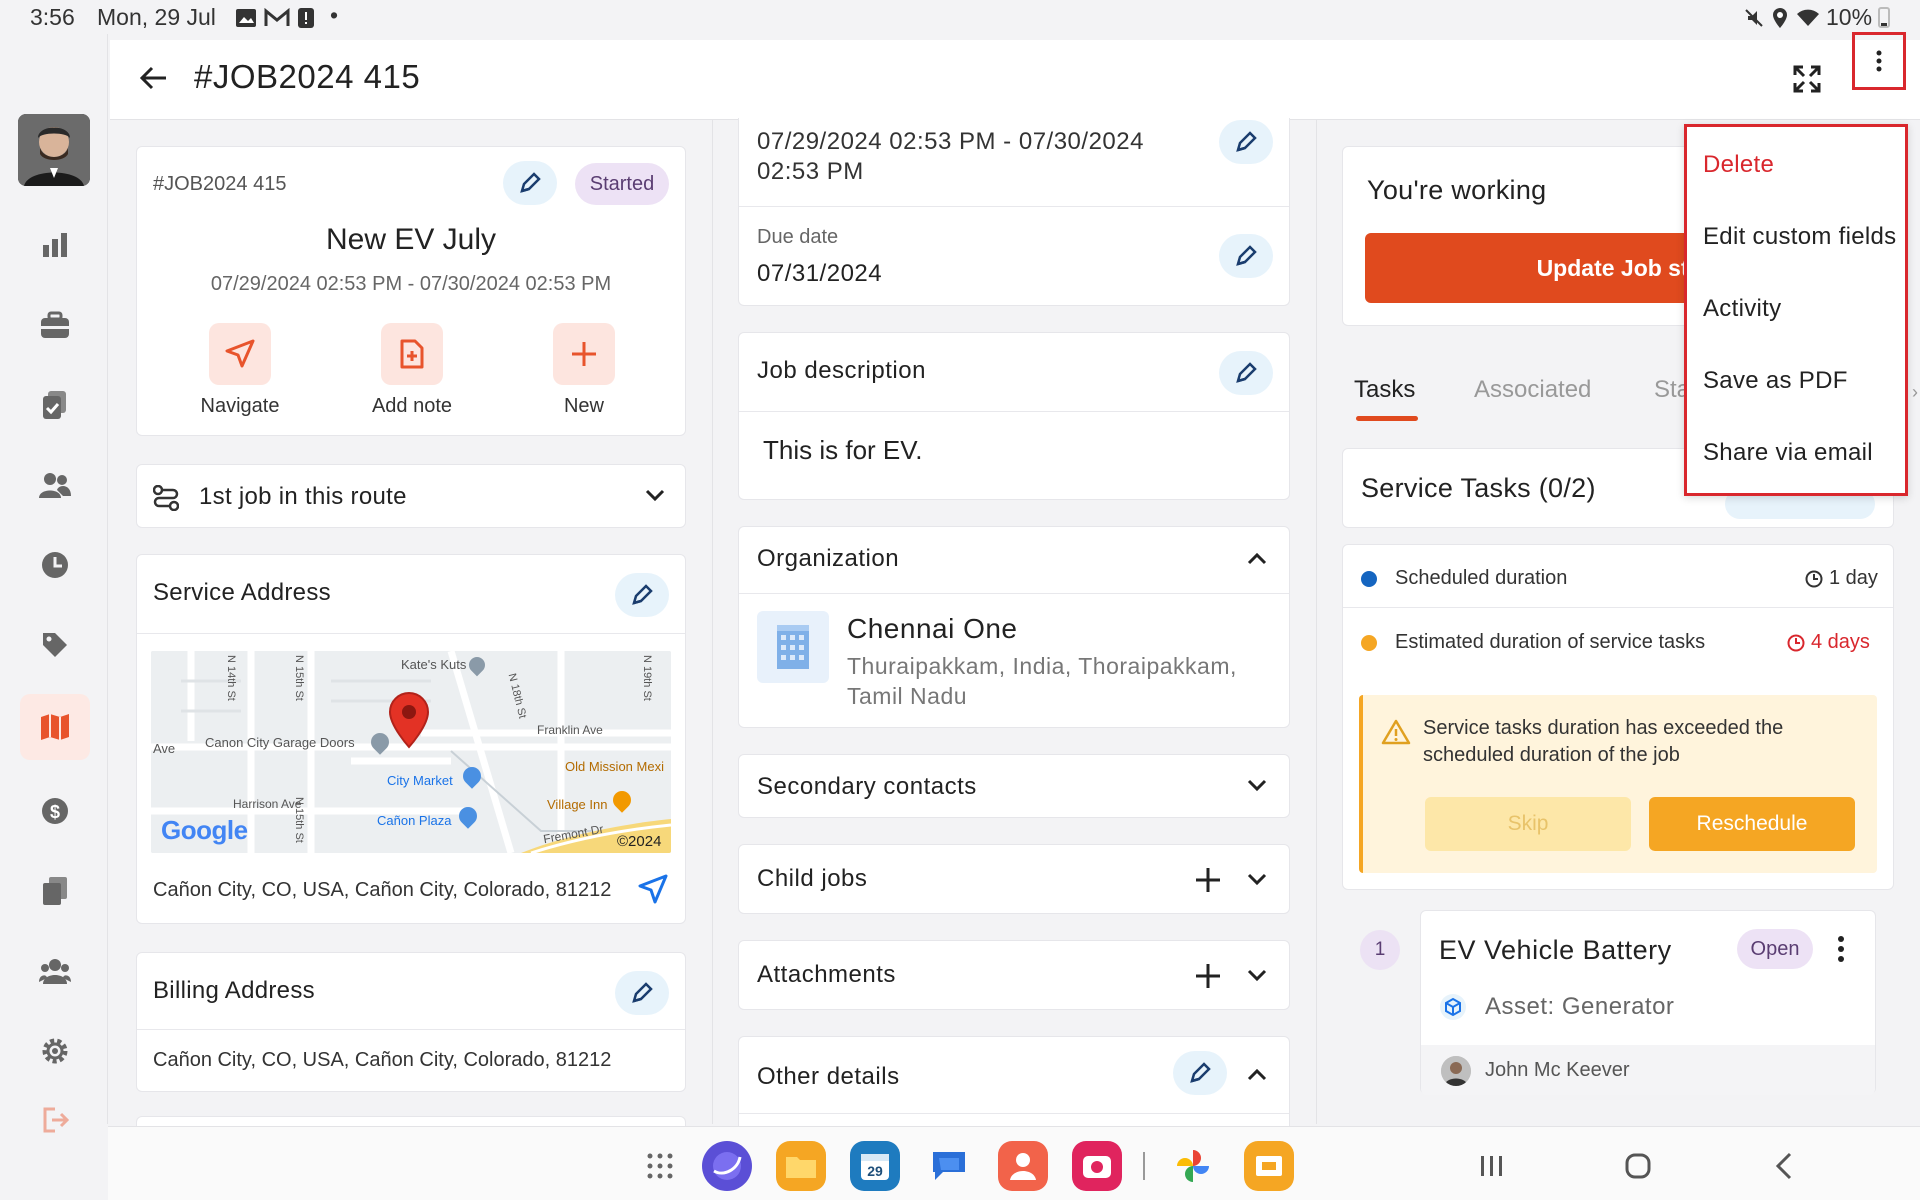 Image resolution: width=1920 pixels, height=1200 pixels. What do you see at coordinates (1014, 786) in the screenshot?
I see `secondary-contacts-card: Secondary contacts` at bounding box center [1014, 786].